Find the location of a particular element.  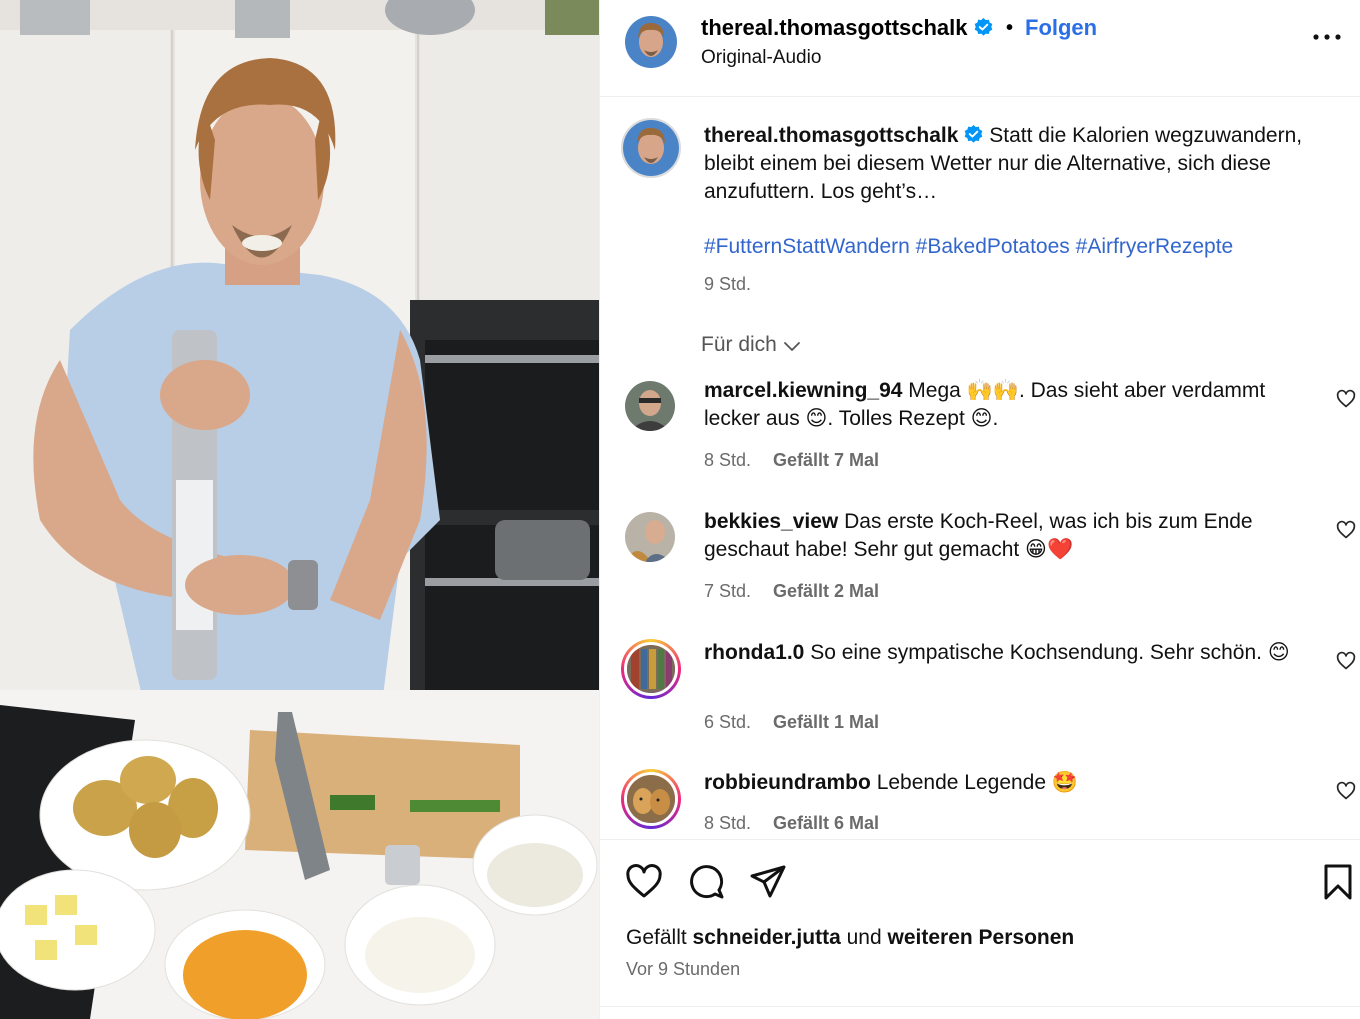

comment-sort-label: Für dich is located at coordinates (739, 344).